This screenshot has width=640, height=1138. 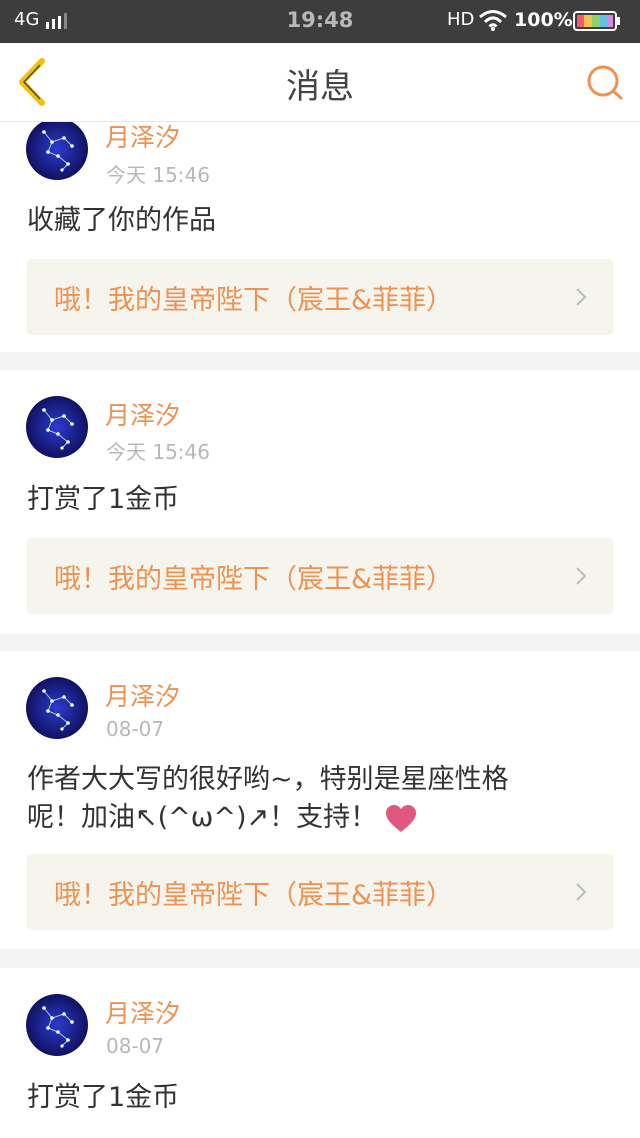 I want to click on hd-indicator: HD, so click(x=461, y=19).